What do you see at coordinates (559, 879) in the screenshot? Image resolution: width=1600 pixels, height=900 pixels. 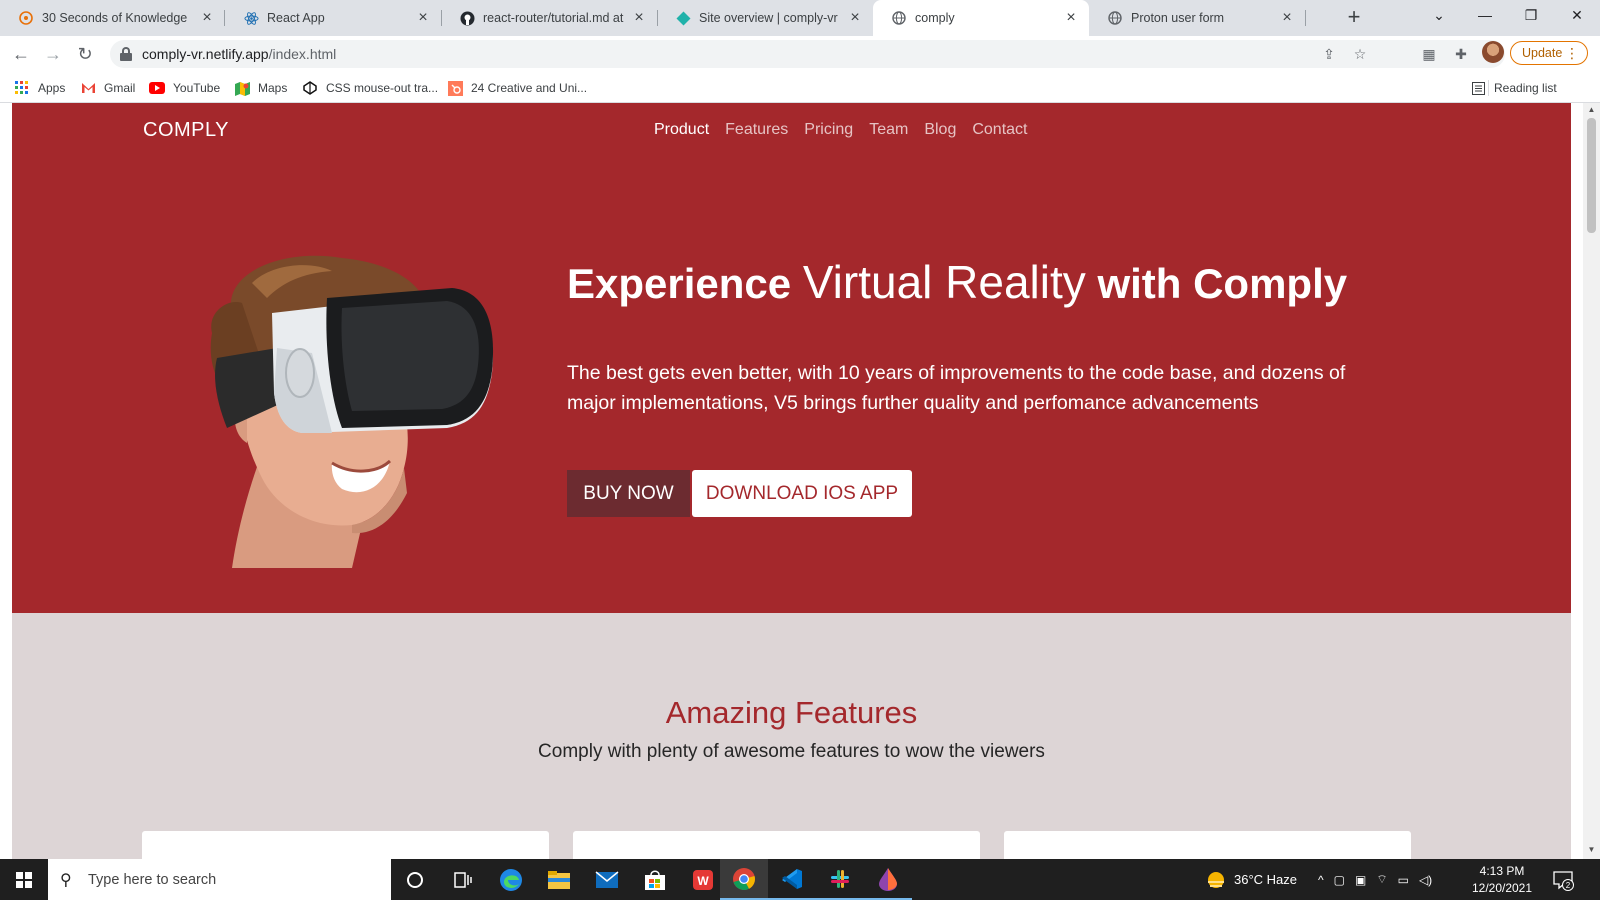 I see `file-explorer-icon` at bounding box center [559, 879].